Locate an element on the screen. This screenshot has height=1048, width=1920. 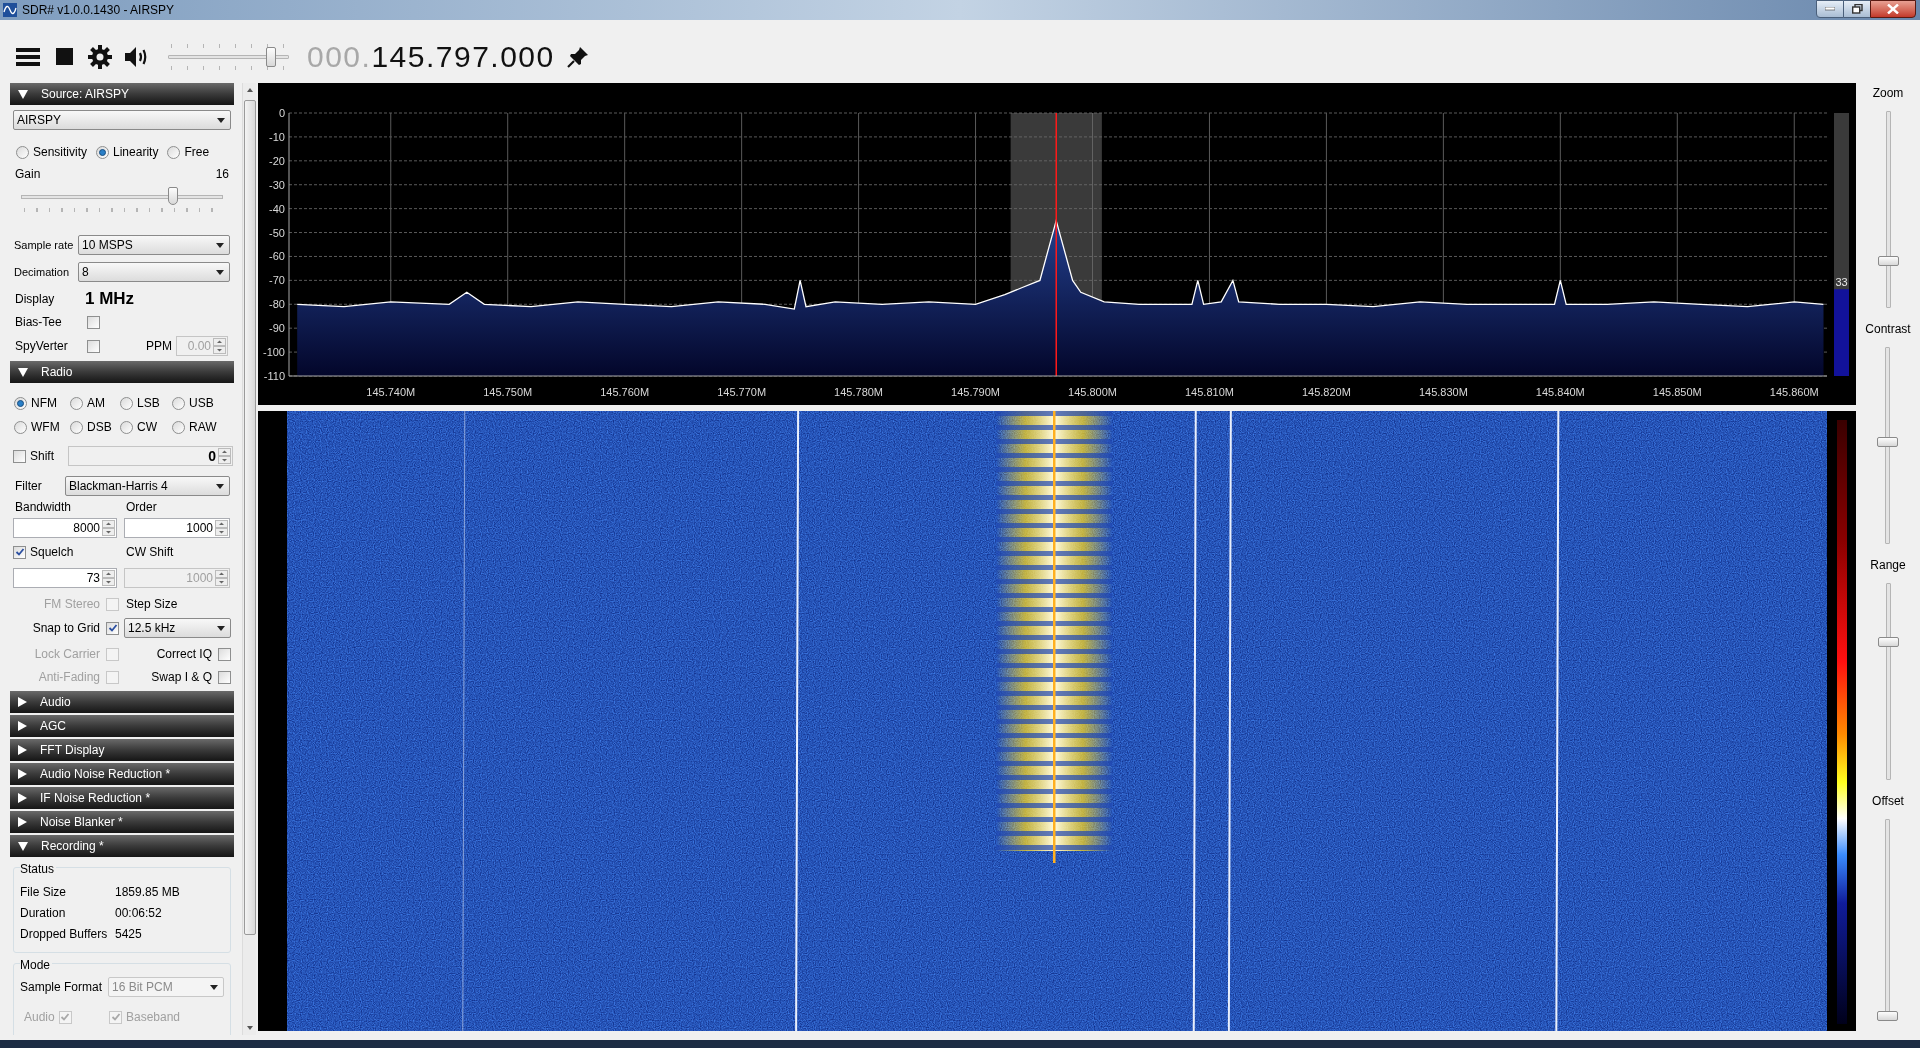
radio-label: RAW is located at coordinates (203, 427).